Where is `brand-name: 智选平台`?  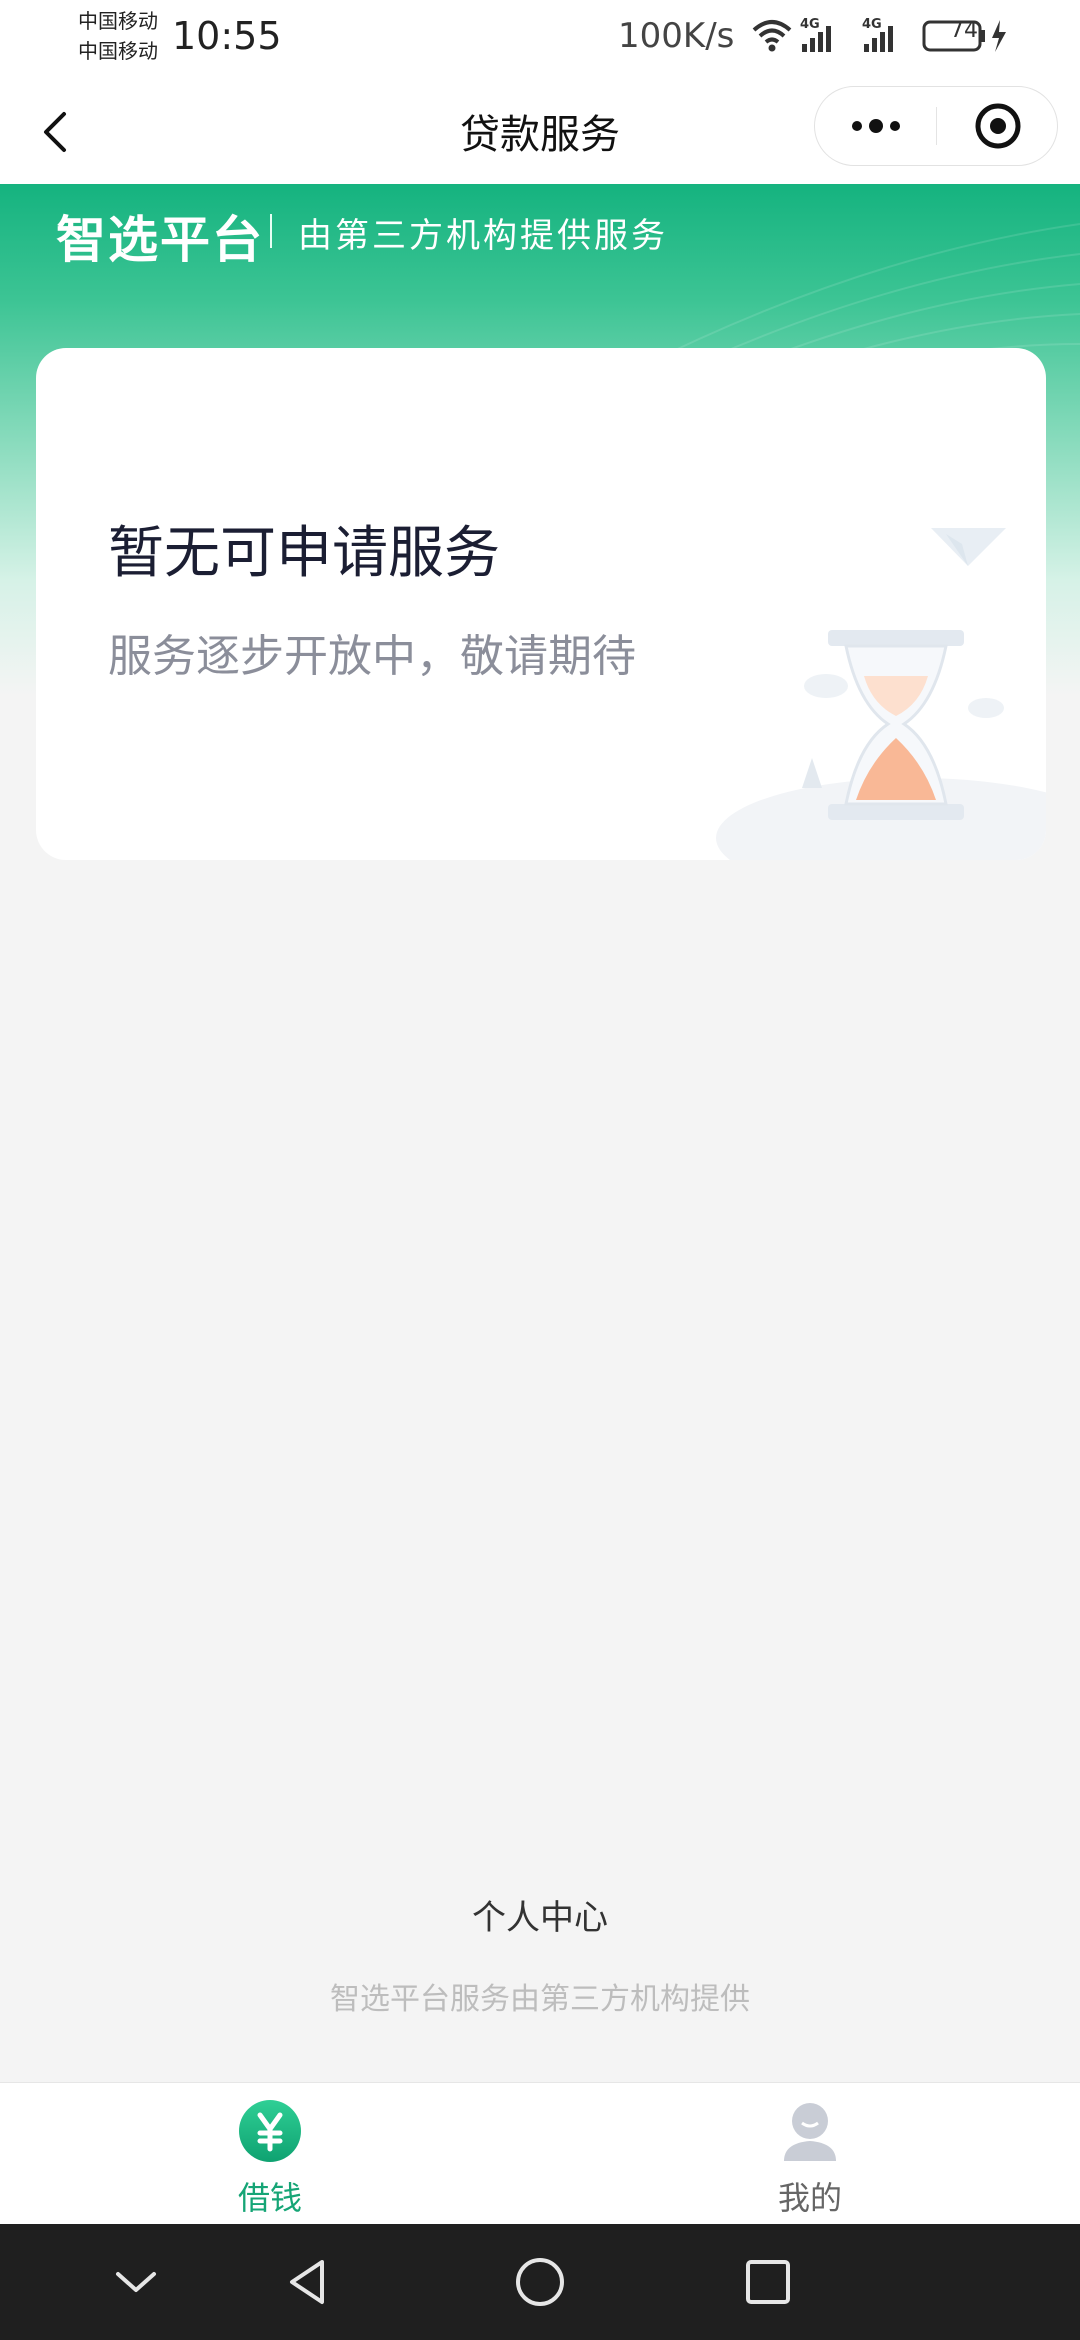
brand-name: 智选平台 is located at coordinates (160, 240).